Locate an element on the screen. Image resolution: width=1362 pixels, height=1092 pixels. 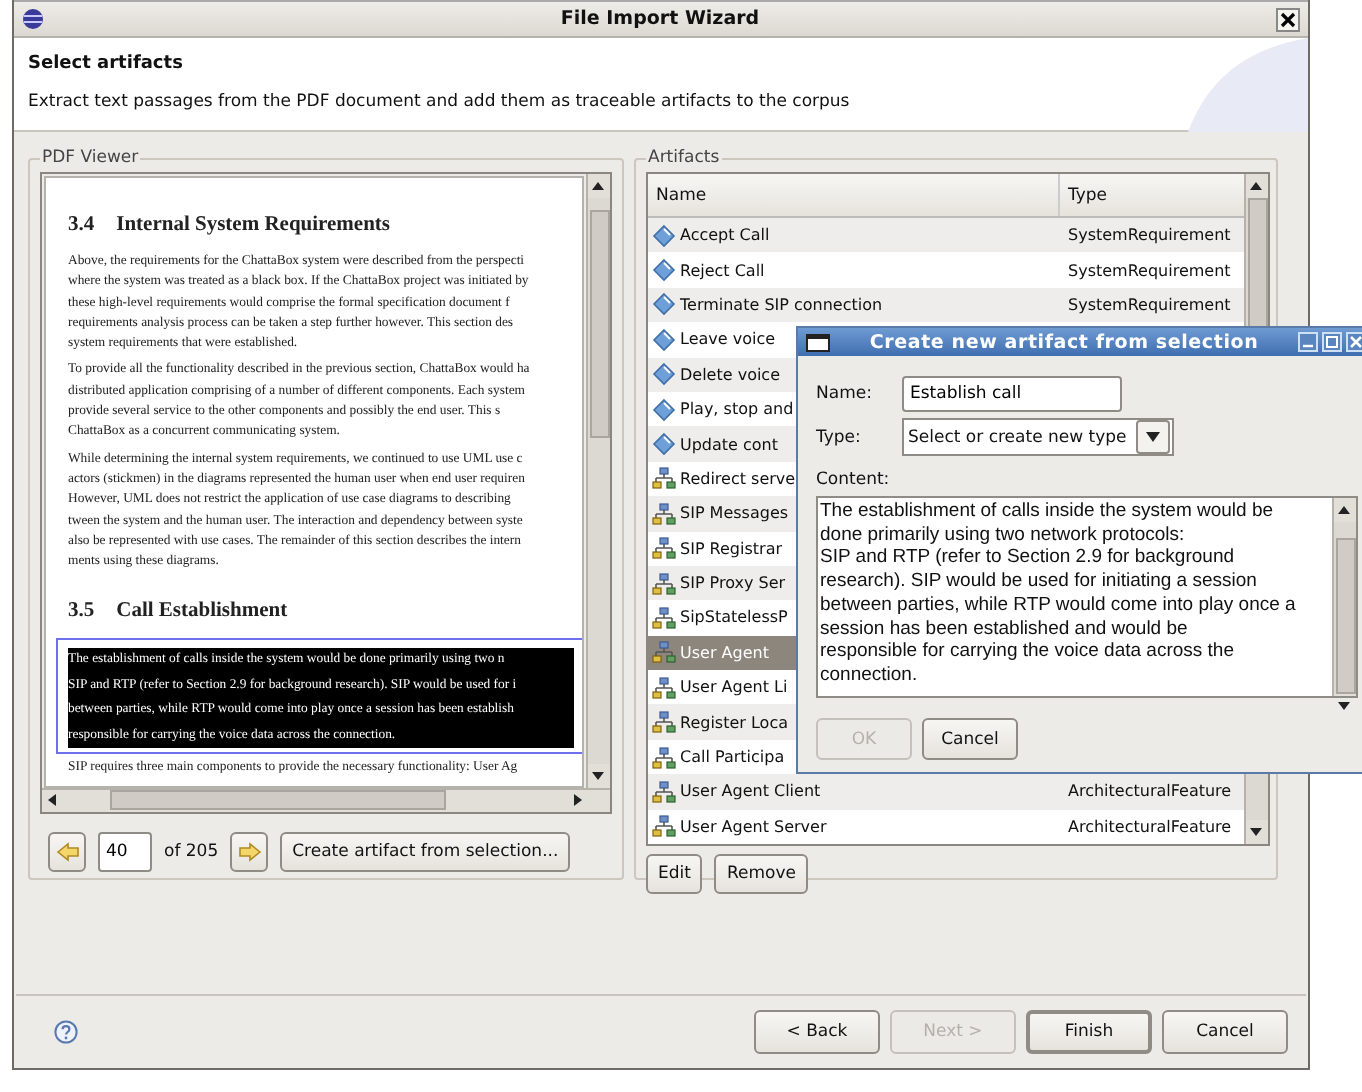
next-page-button is located at coordinates (249, 851).